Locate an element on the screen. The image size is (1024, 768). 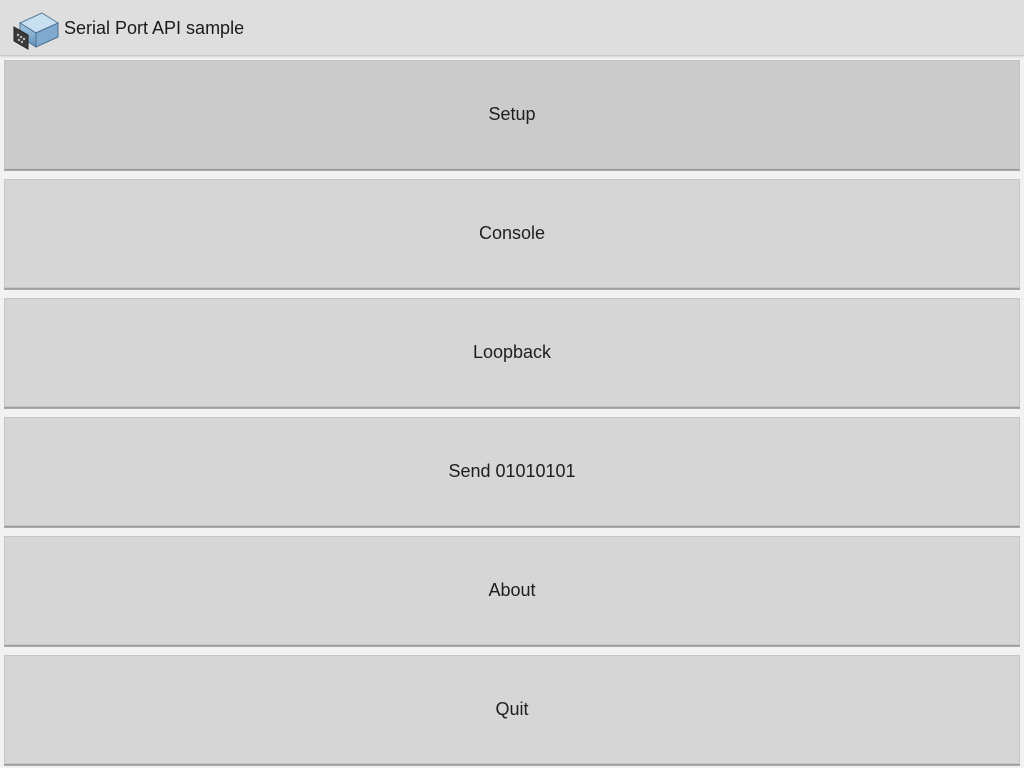
quit-button: Quit is located at coordinates (512, 710).